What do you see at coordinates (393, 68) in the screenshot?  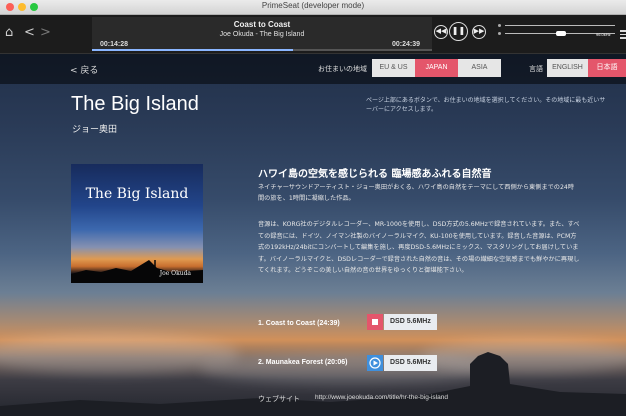 I see `region-eu-us: EU & US` at bounding box center [393, 68].